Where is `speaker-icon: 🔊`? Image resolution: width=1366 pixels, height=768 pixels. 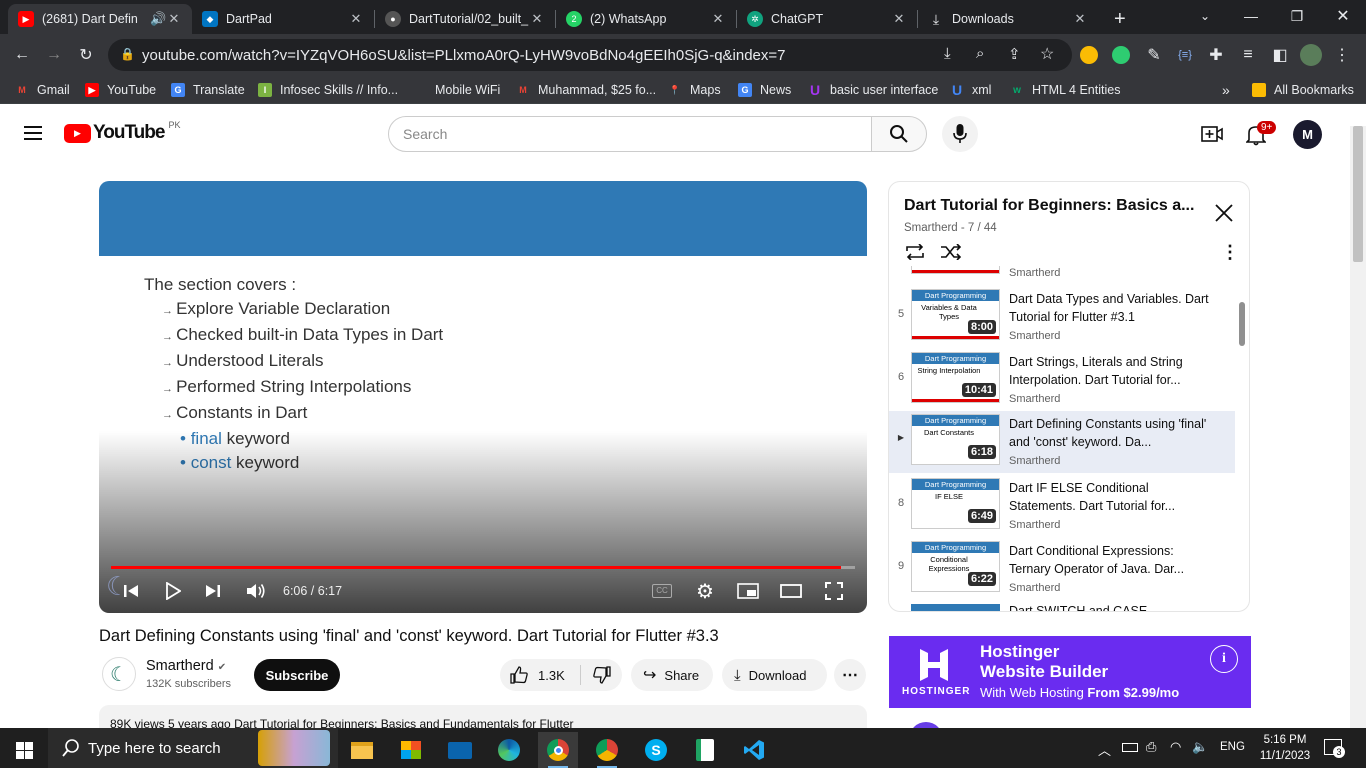
speaker-icon: 🔊 is located at coordinates (158, 19).